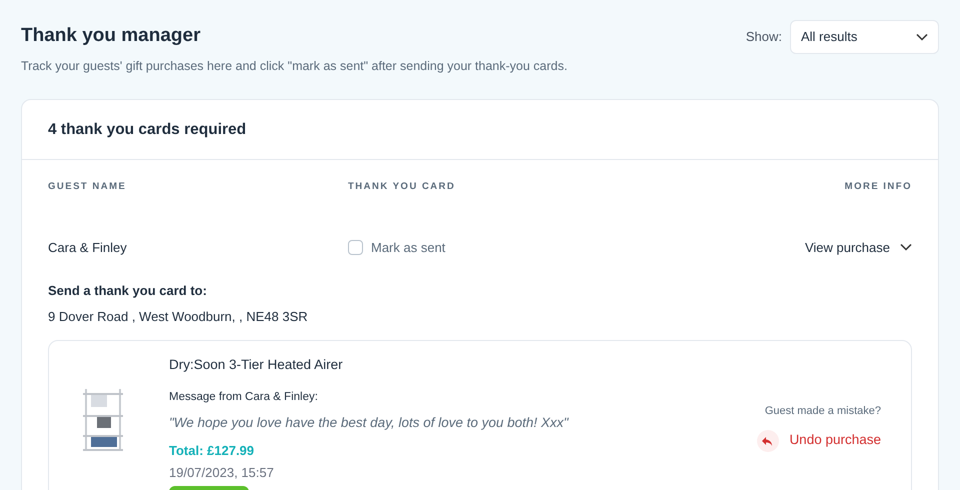 This screenshot has height=490, width=960. I want to click on page-title: Thank you manager, so click(111, 36).